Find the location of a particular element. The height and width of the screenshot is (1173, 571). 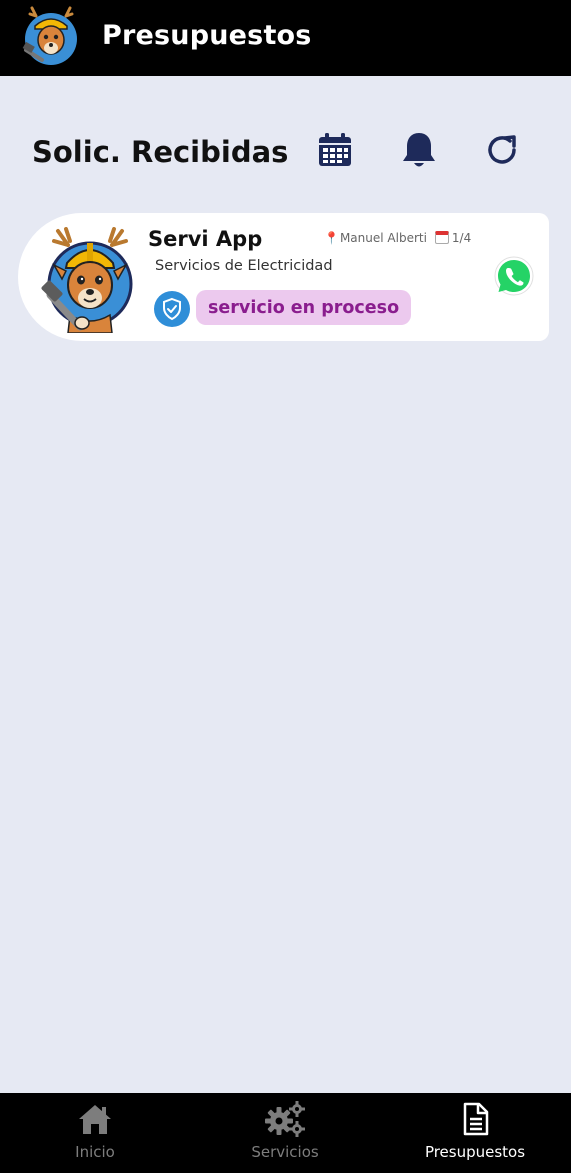

refresh-icon is located at coordinates (502, 149).